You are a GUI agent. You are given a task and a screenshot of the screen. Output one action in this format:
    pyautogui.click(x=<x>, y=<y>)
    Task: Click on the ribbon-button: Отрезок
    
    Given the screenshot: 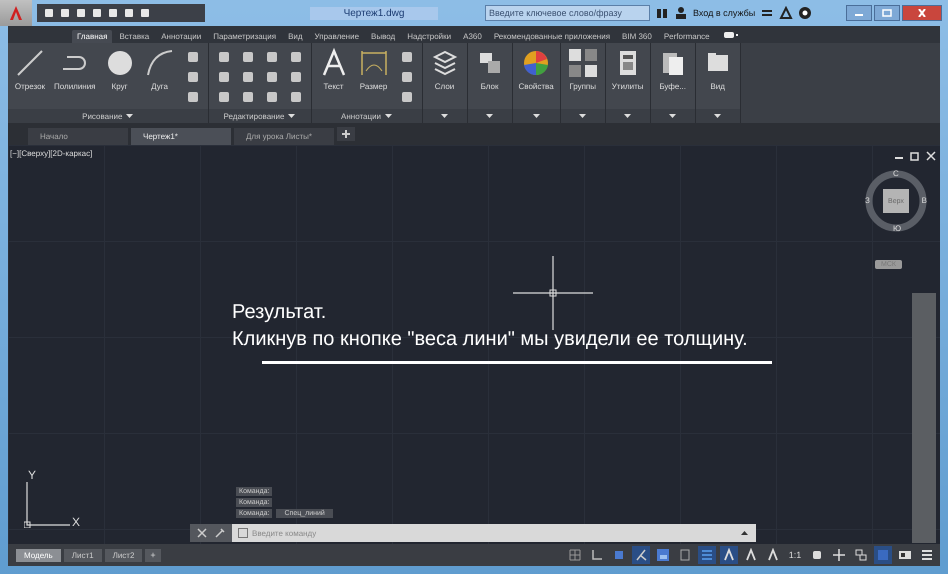 What is the action you would take?
    pyautogui.click(x=30, y=69)
    